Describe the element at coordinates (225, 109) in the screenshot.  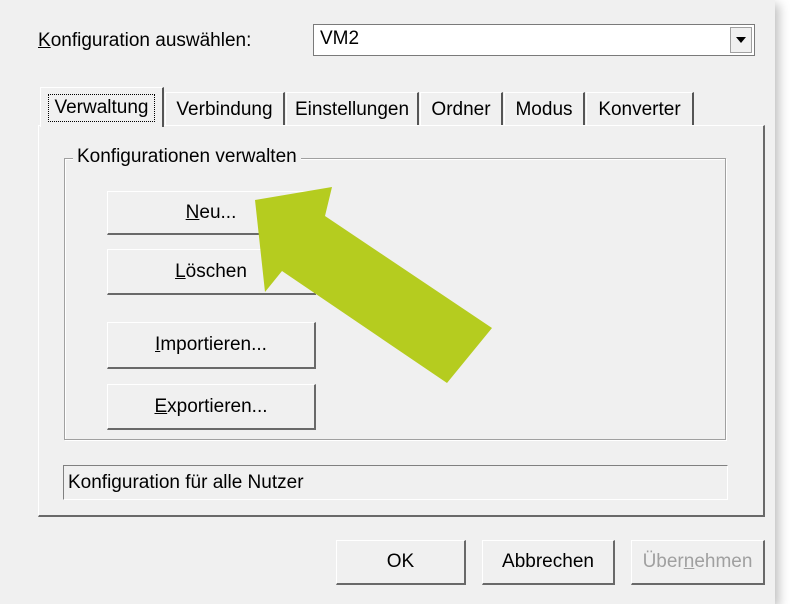
I see `tab-verbindung: Verbindung` at that location.